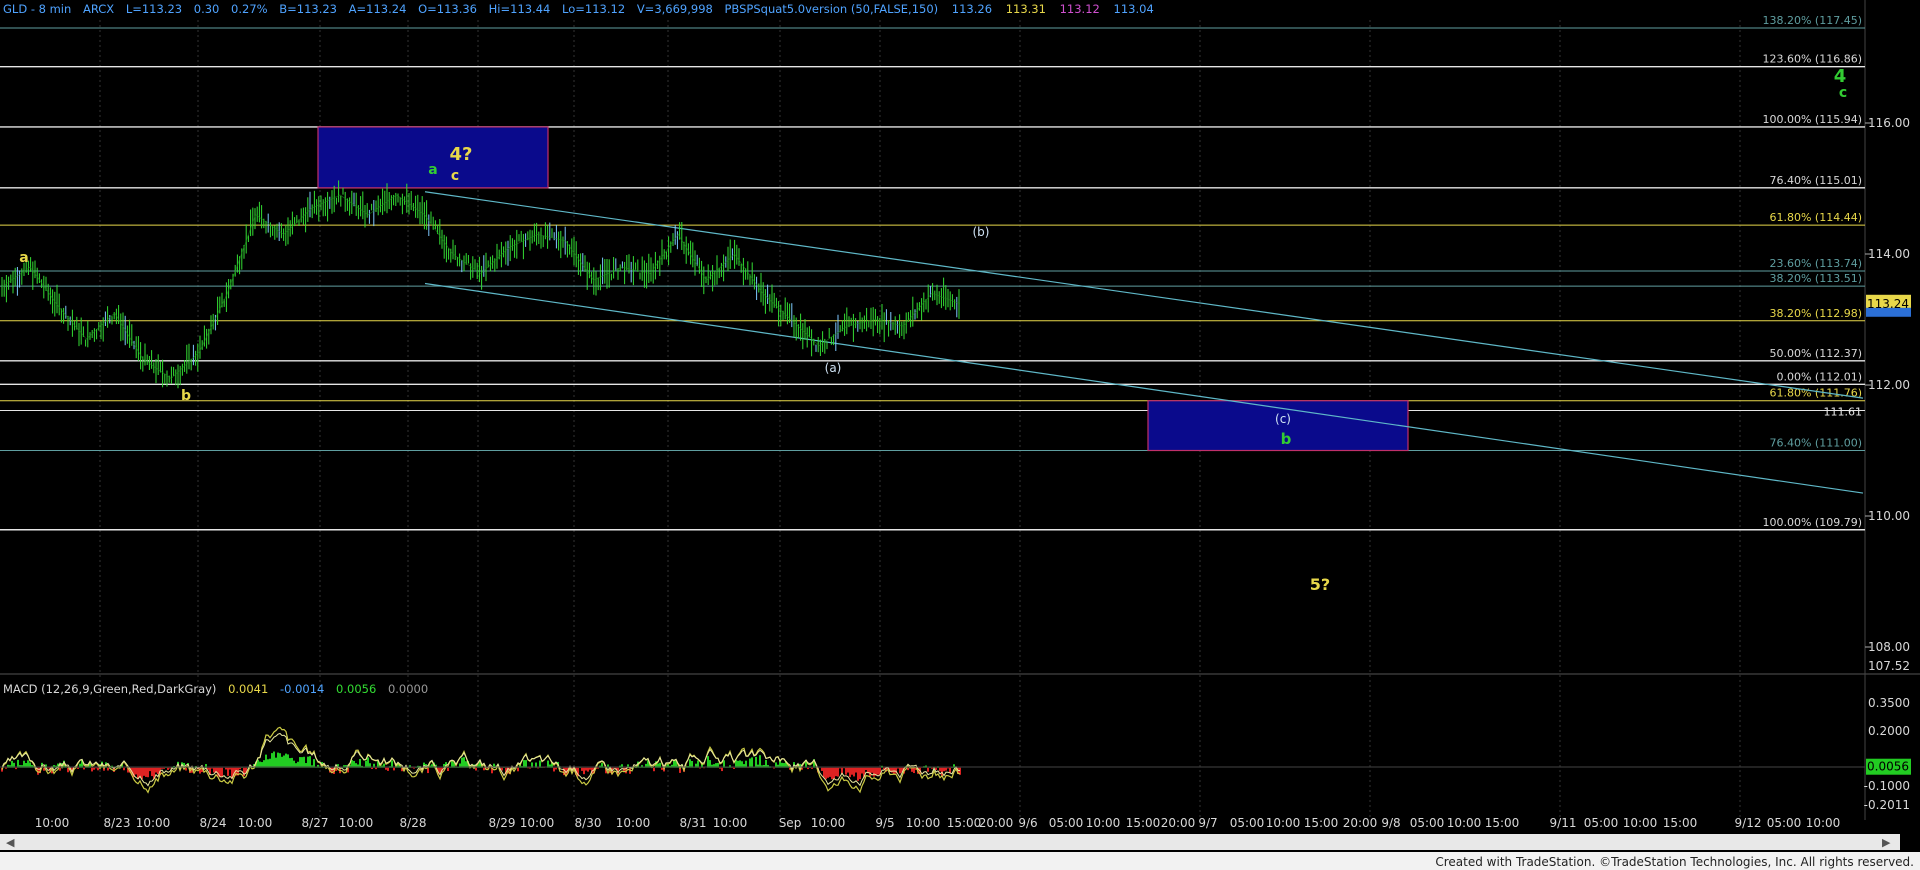 The width and height of the screenshot is (1920, 870). Describe the element at coordinates (37, 9) in the screenshot. I see `symbol-label: GLD - 8 min` at that location.